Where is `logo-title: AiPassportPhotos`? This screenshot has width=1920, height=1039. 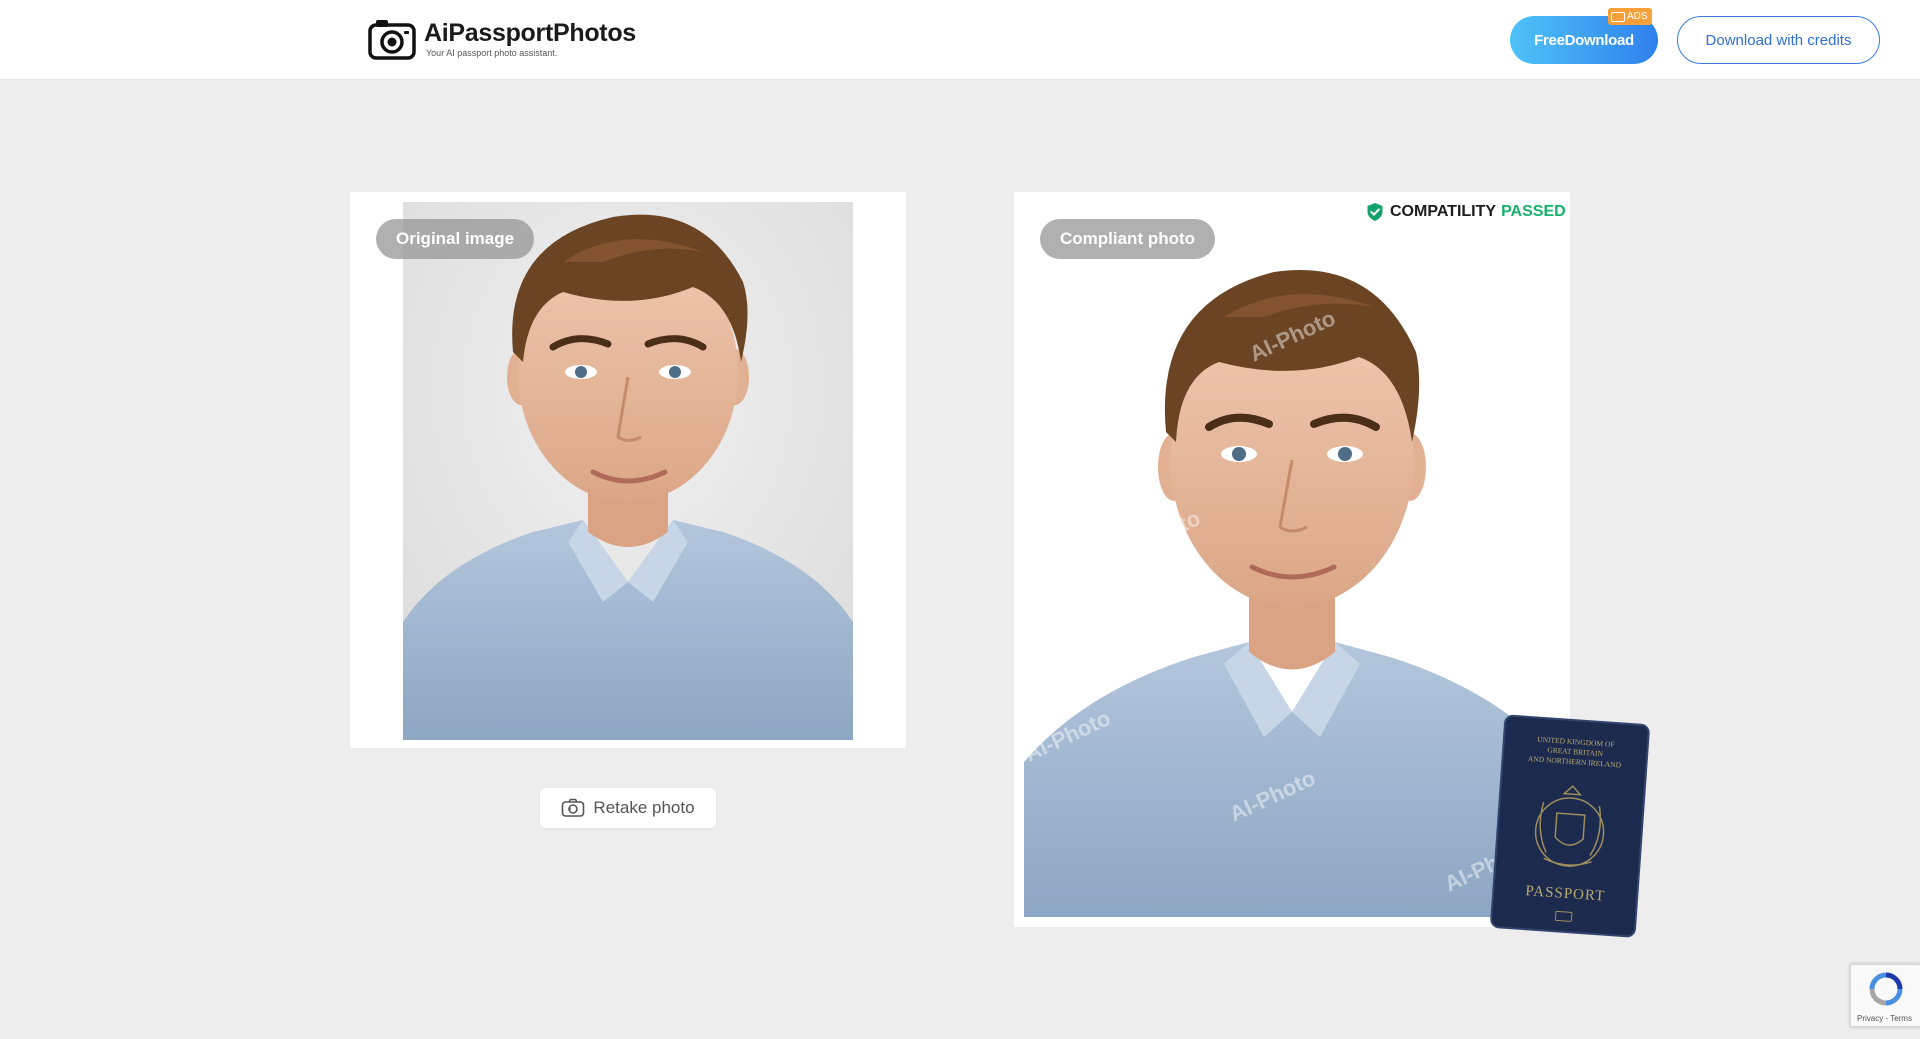
logo-title: AiPassportPhotos is located at coordinates (530, 33).